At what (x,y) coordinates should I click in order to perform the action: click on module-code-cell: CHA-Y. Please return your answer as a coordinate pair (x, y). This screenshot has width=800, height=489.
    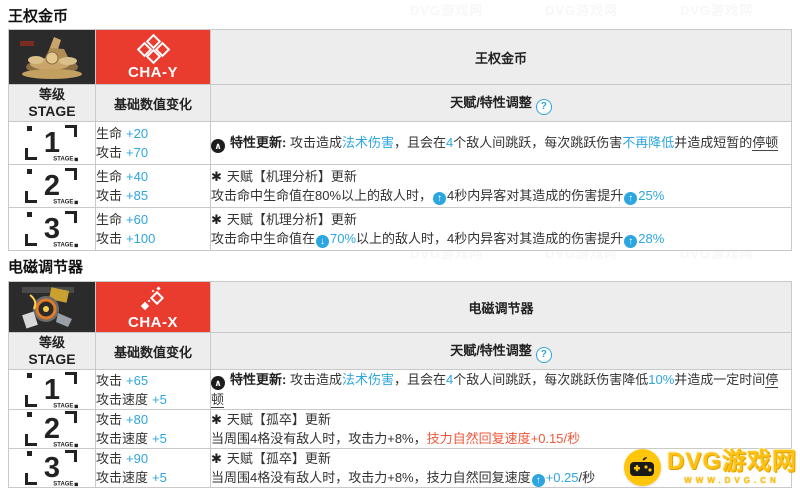
    Looking at the image, I should click on (153, 57).